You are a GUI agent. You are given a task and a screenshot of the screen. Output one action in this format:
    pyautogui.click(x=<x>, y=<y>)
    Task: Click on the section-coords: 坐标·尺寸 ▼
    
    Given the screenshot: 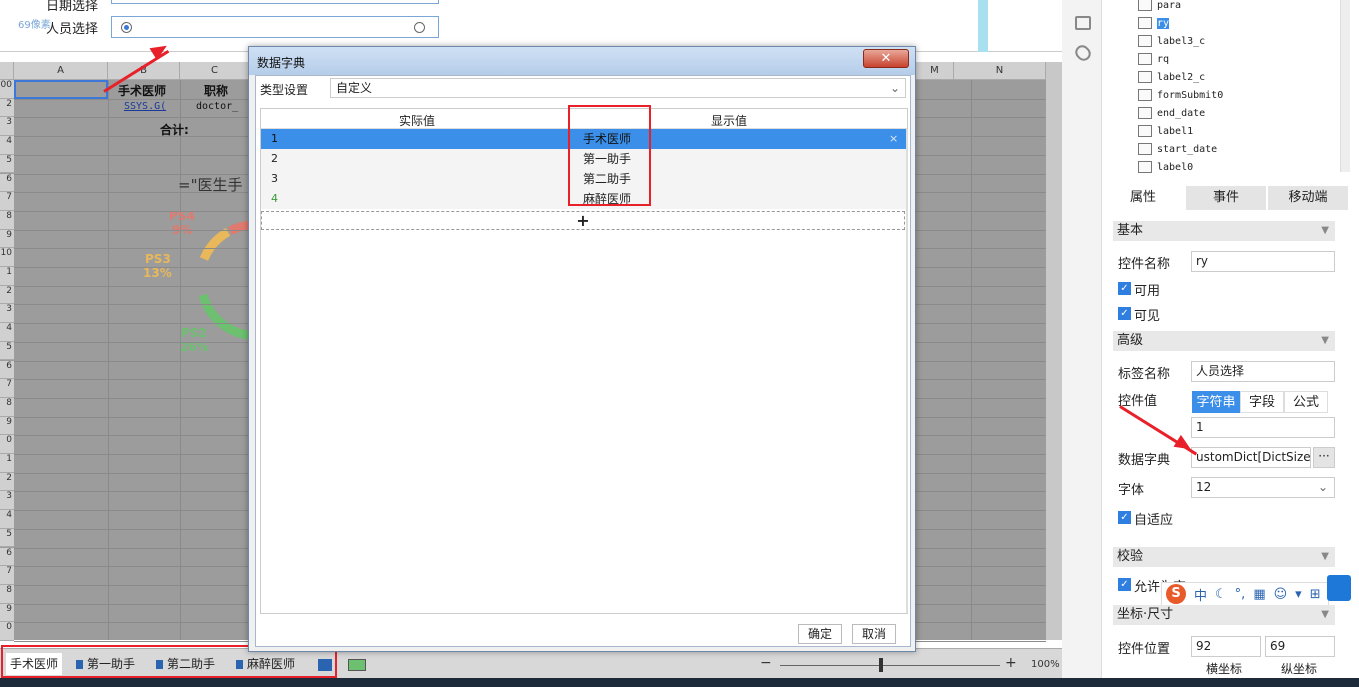 What is the action you would take?
    pyautogui.click(x=1224, y=615)
    